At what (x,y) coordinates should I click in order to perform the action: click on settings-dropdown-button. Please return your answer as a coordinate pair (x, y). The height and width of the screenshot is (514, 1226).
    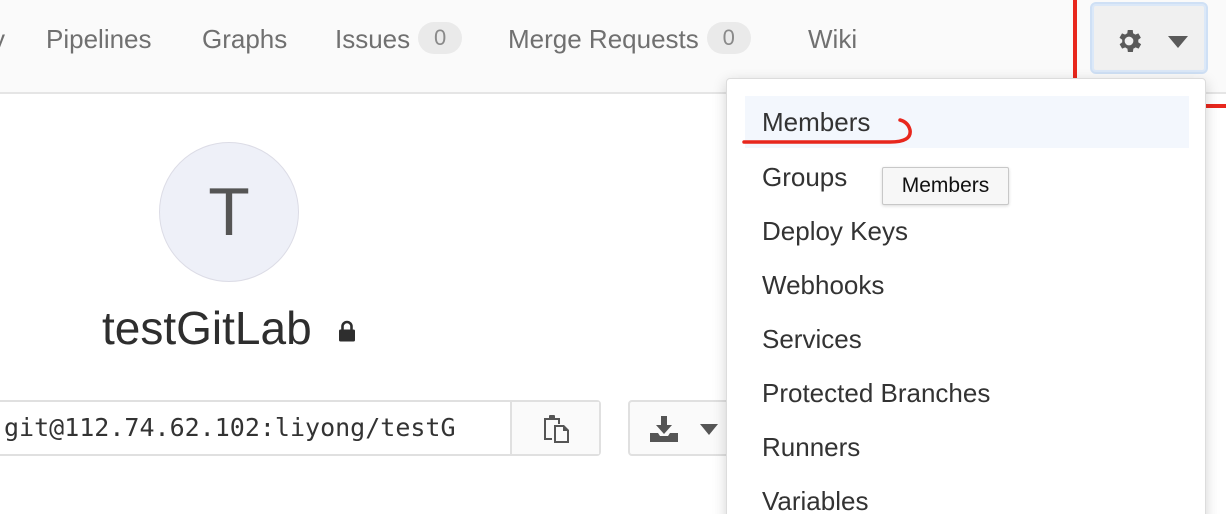
    Looking at the image, I should click on (1149, 38).